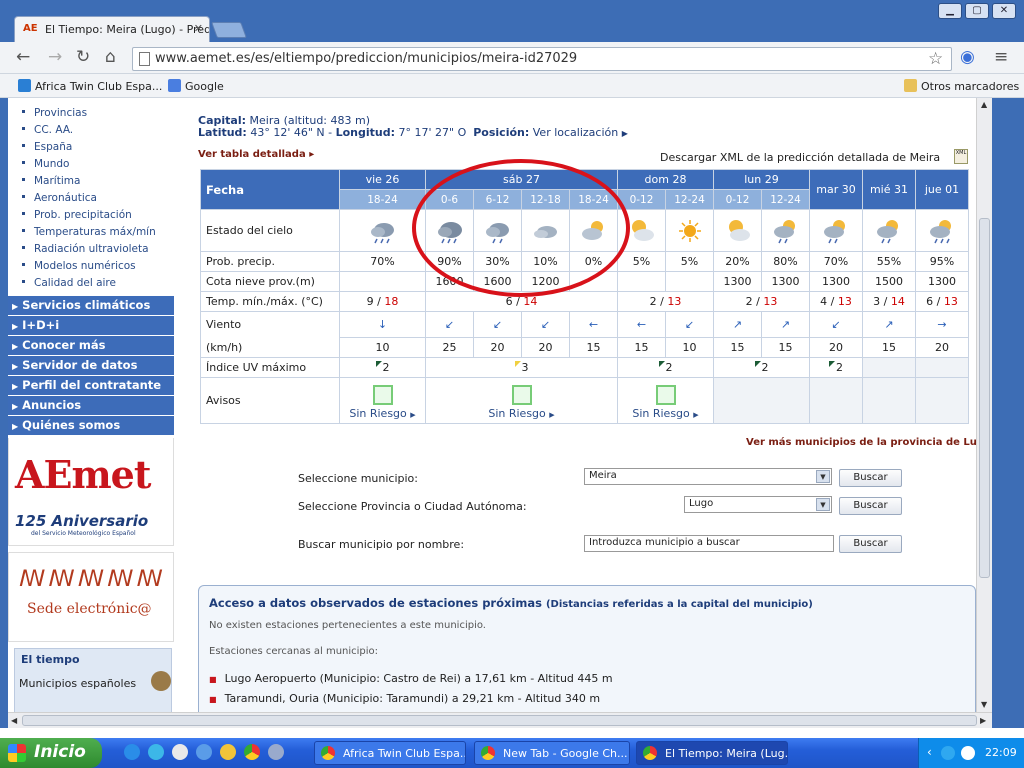 This screenshot has width=1024, height=768. What do you see at coordinates (55, 57) in the screenshot?
I see `forward-button: →` at bounding box center [55, 57].